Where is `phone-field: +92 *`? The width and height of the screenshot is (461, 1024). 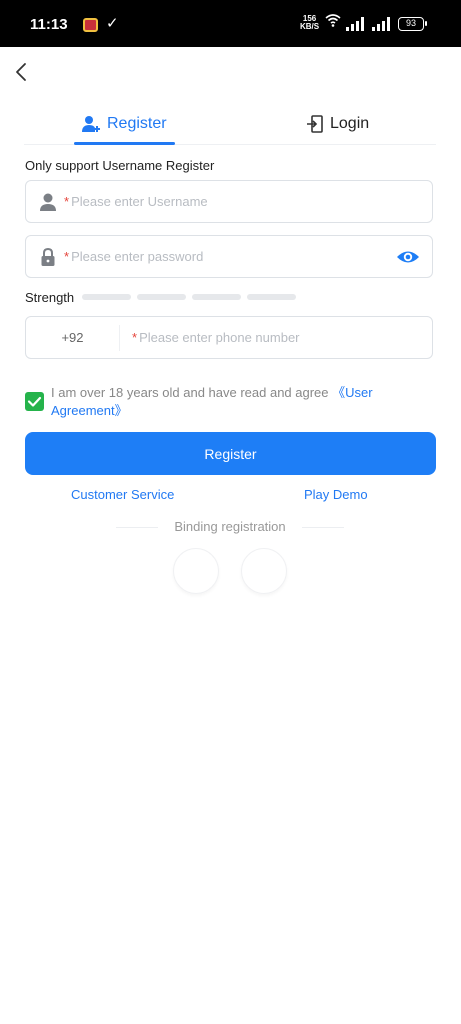
phone-field: +92 * is located at coordinates (229, 337).